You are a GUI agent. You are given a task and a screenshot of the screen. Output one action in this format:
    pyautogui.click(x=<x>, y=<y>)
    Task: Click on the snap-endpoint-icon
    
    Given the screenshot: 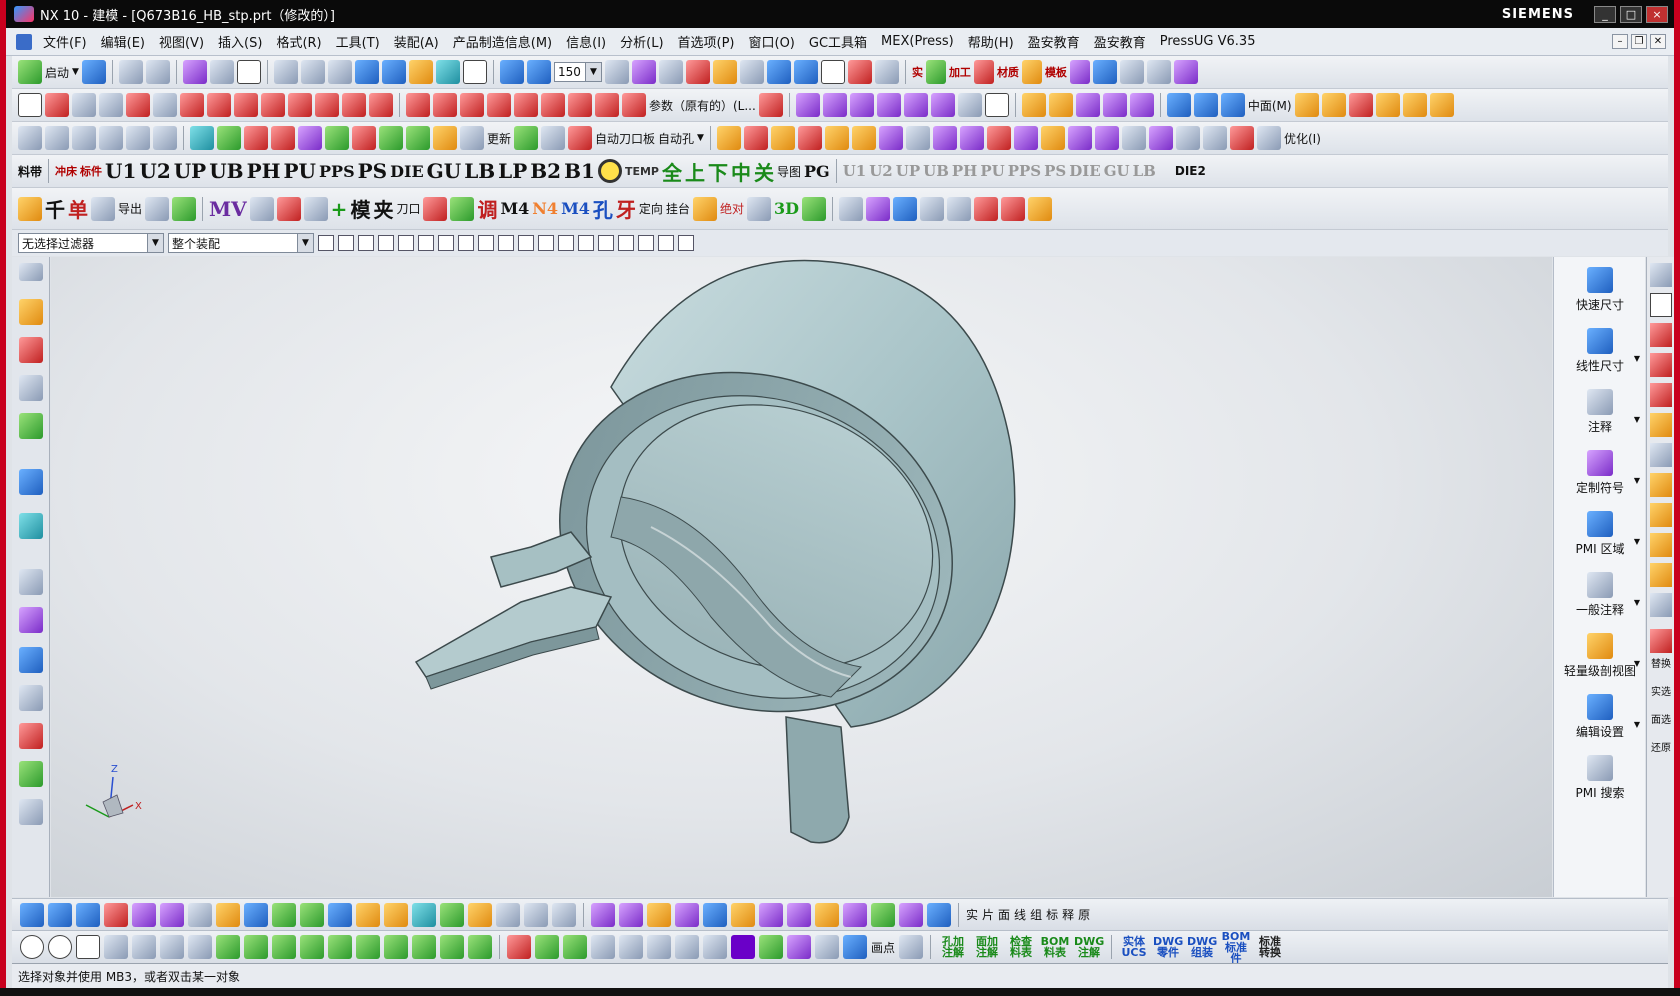 What is the action you would take?
    pyautogui.click(x=466, y=243)
    